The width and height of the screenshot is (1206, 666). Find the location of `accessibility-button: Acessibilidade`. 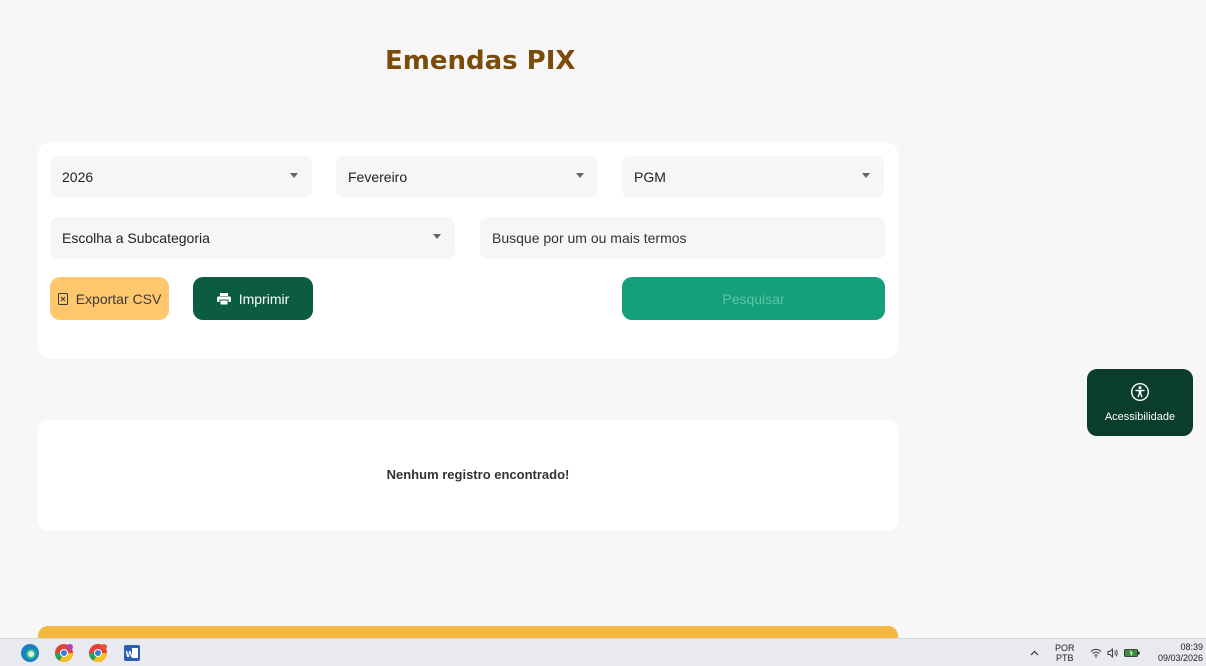

accessibility-button: Acessibilidade is located at coordinates (1140, 402).